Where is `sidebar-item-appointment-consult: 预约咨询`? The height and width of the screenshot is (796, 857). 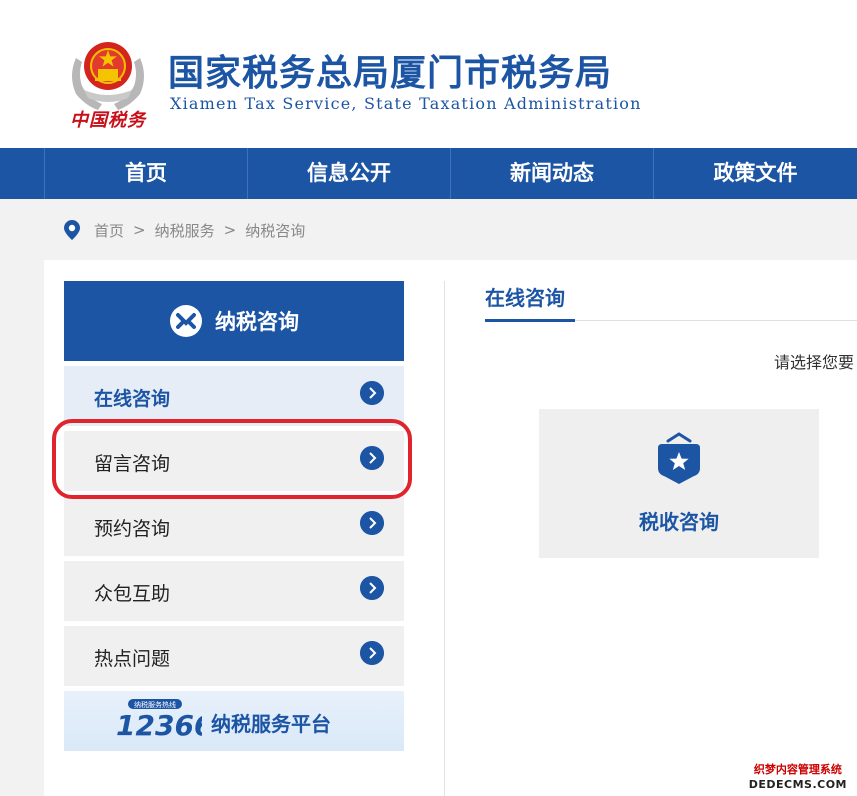
sidebar-item-appointment-consult: 预约咨询 is located at coordinates (234, 526).